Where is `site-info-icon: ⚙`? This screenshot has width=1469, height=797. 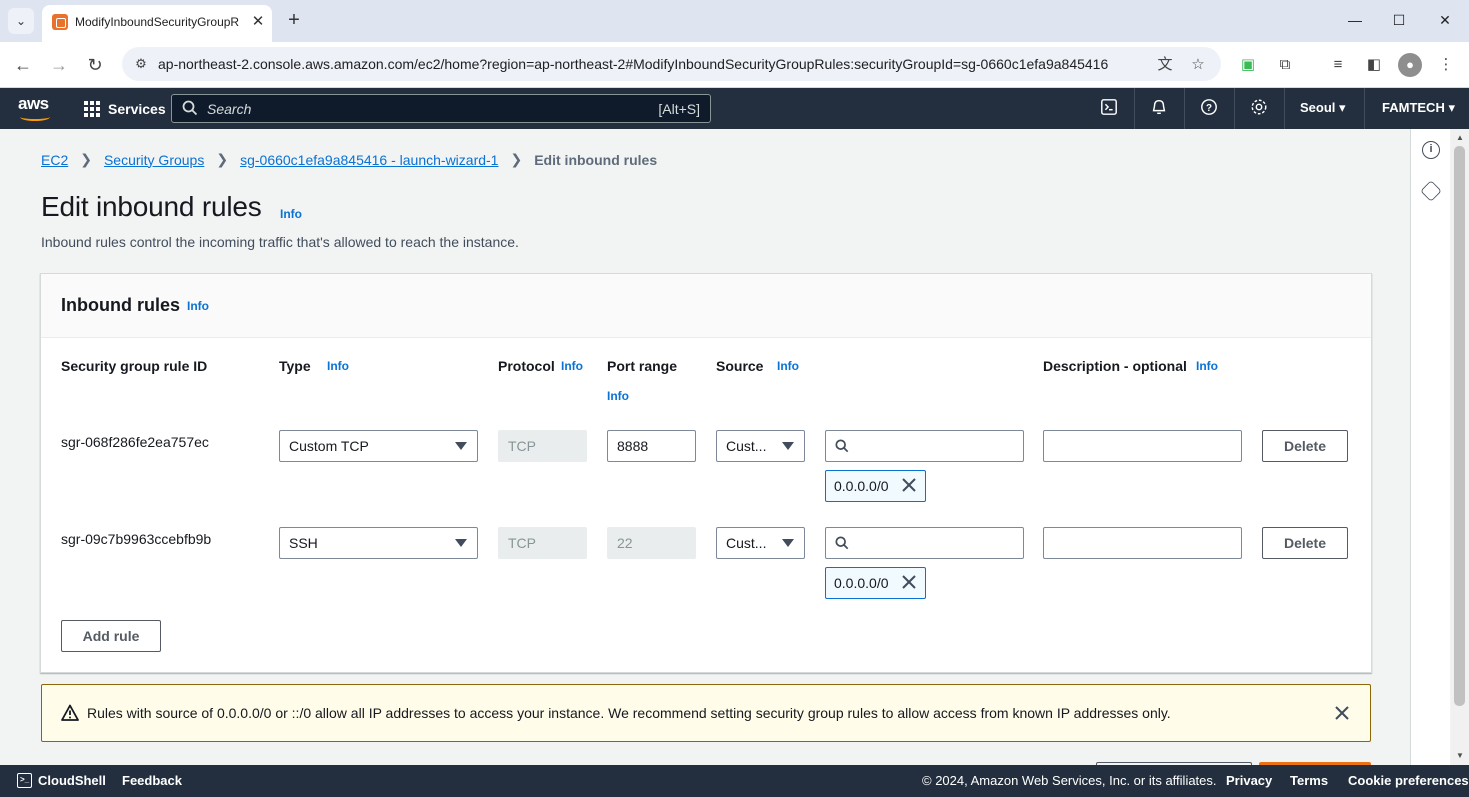
site-info-icon: ⚙ is located at coordinates (141, 64).